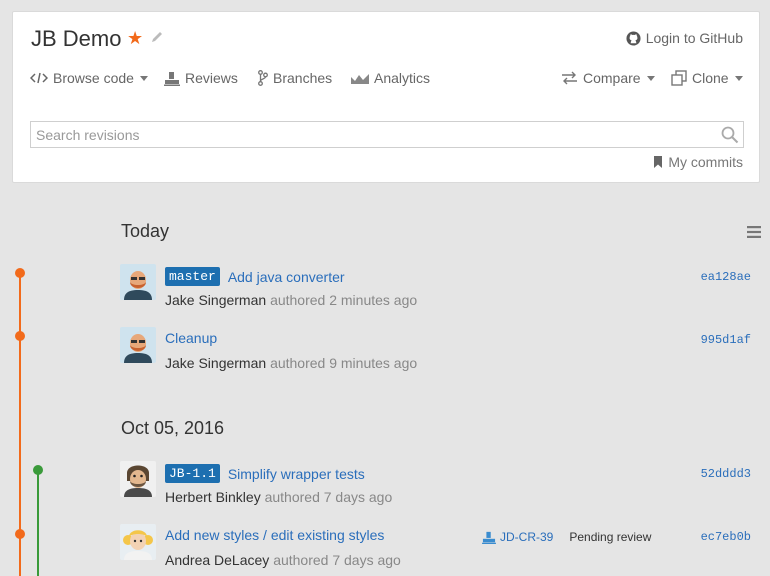 This screenshot has height=576, width=770. What do you see at coordinates (360, 79) in the screenshot?
I see `analytics-icon` at bounding box center [360, 79].